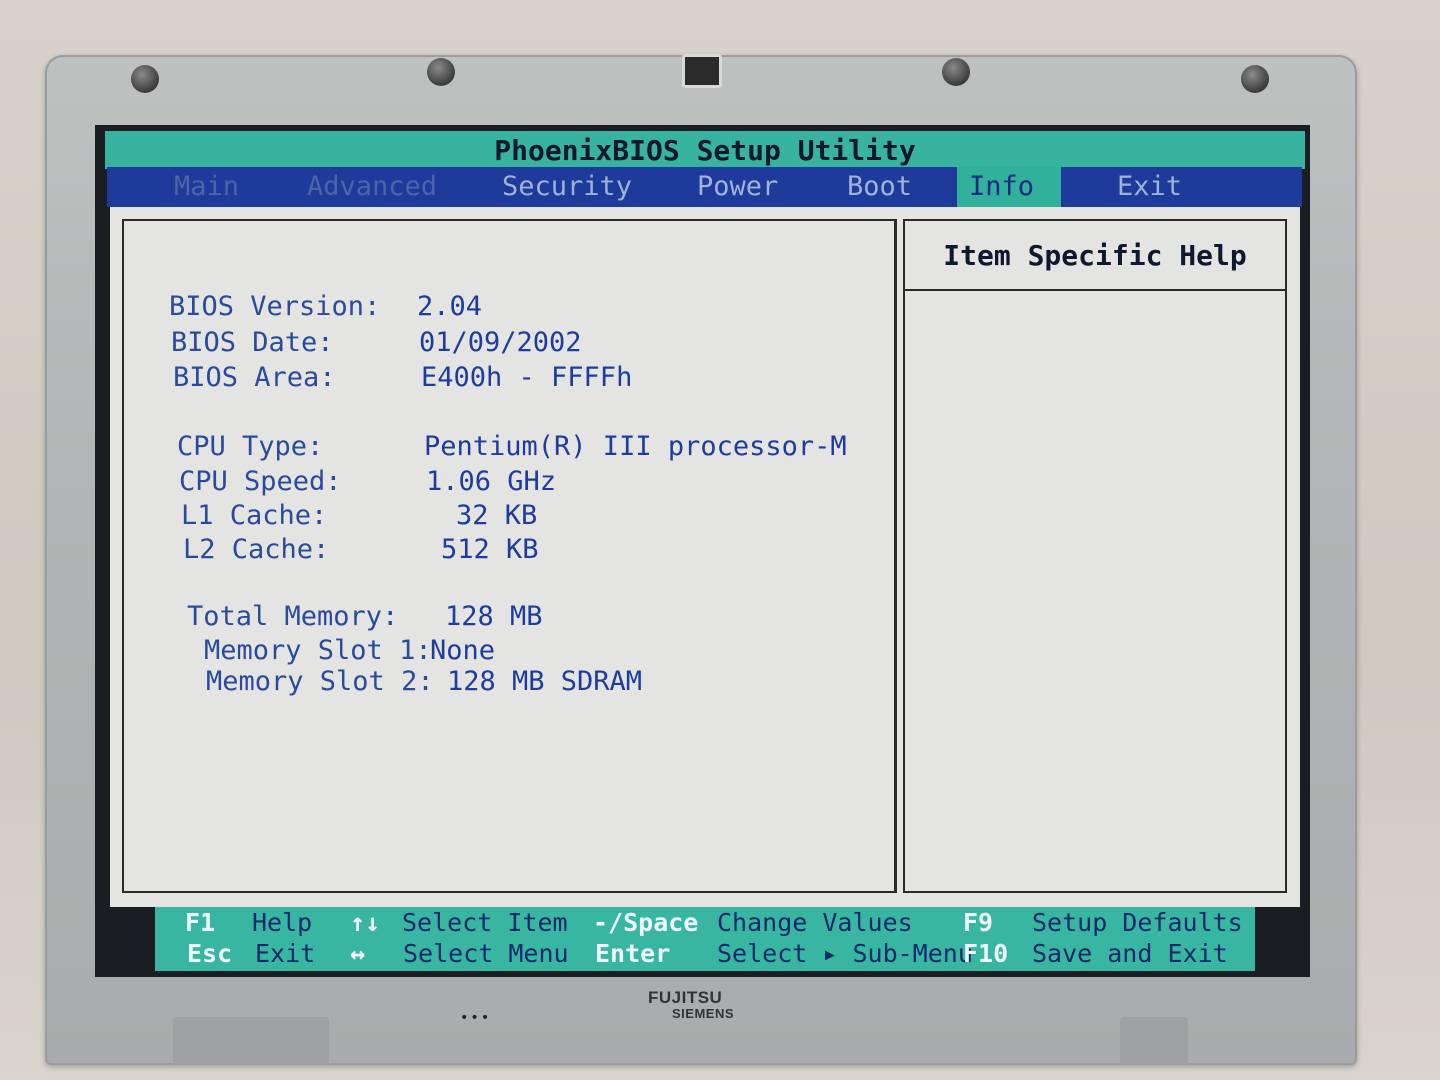  What do you see at coordinates (1095, 256) in the screenshot?
I see `help-title: Item Specific Help` at bounding box center [1095, 256].